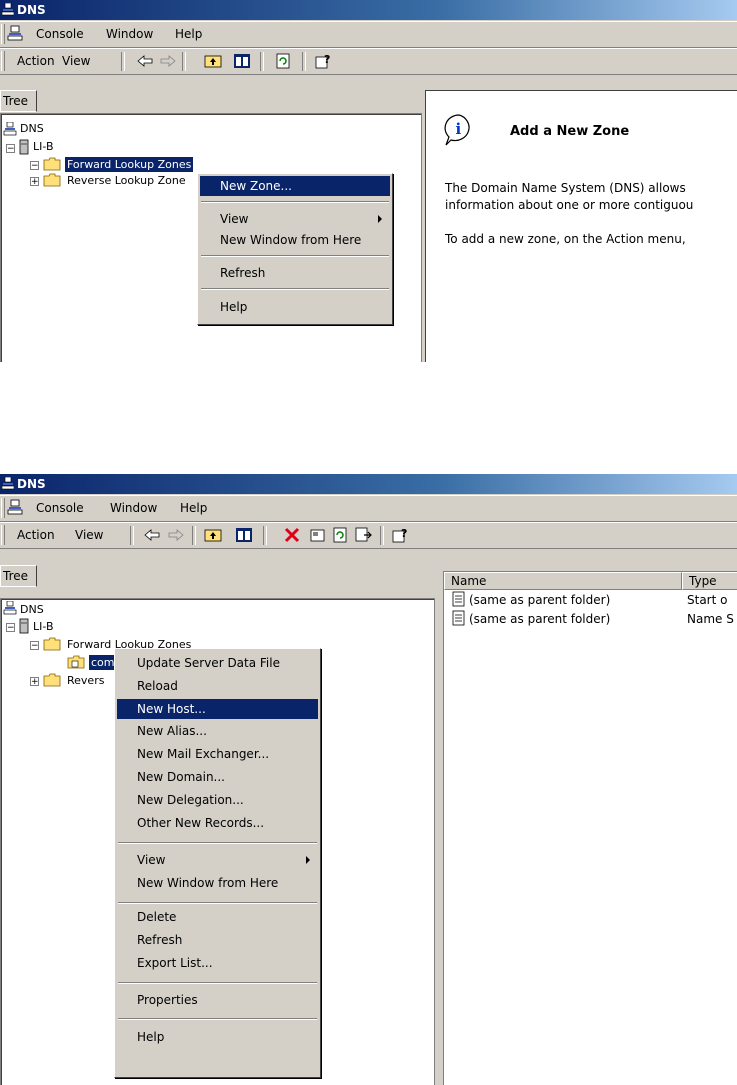 The height and width of the screenshot is (1085, 737). What do you see at coordinates (368, 484) in the screenshot?
I see `title-bar: DNS` at bounding box center [368, 484].